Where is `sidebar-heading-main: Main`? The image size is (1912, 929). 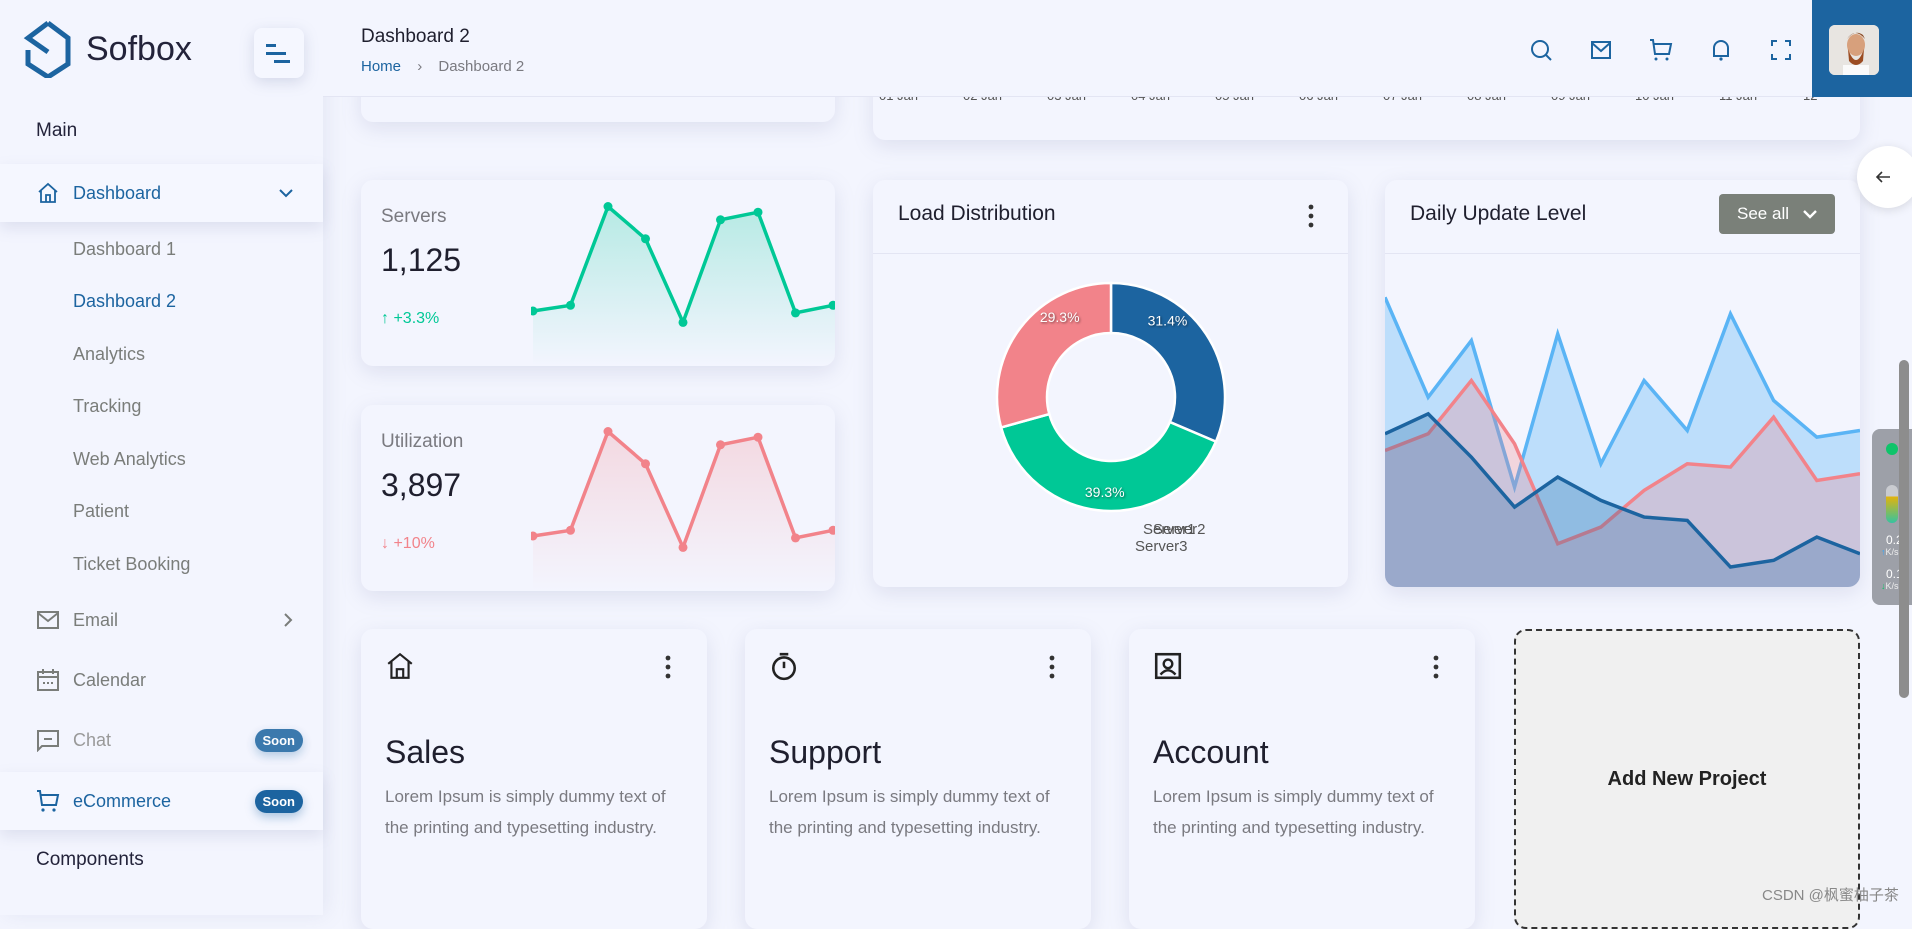 sidebar-heading-main: Main is located at coordinates (57, 130).